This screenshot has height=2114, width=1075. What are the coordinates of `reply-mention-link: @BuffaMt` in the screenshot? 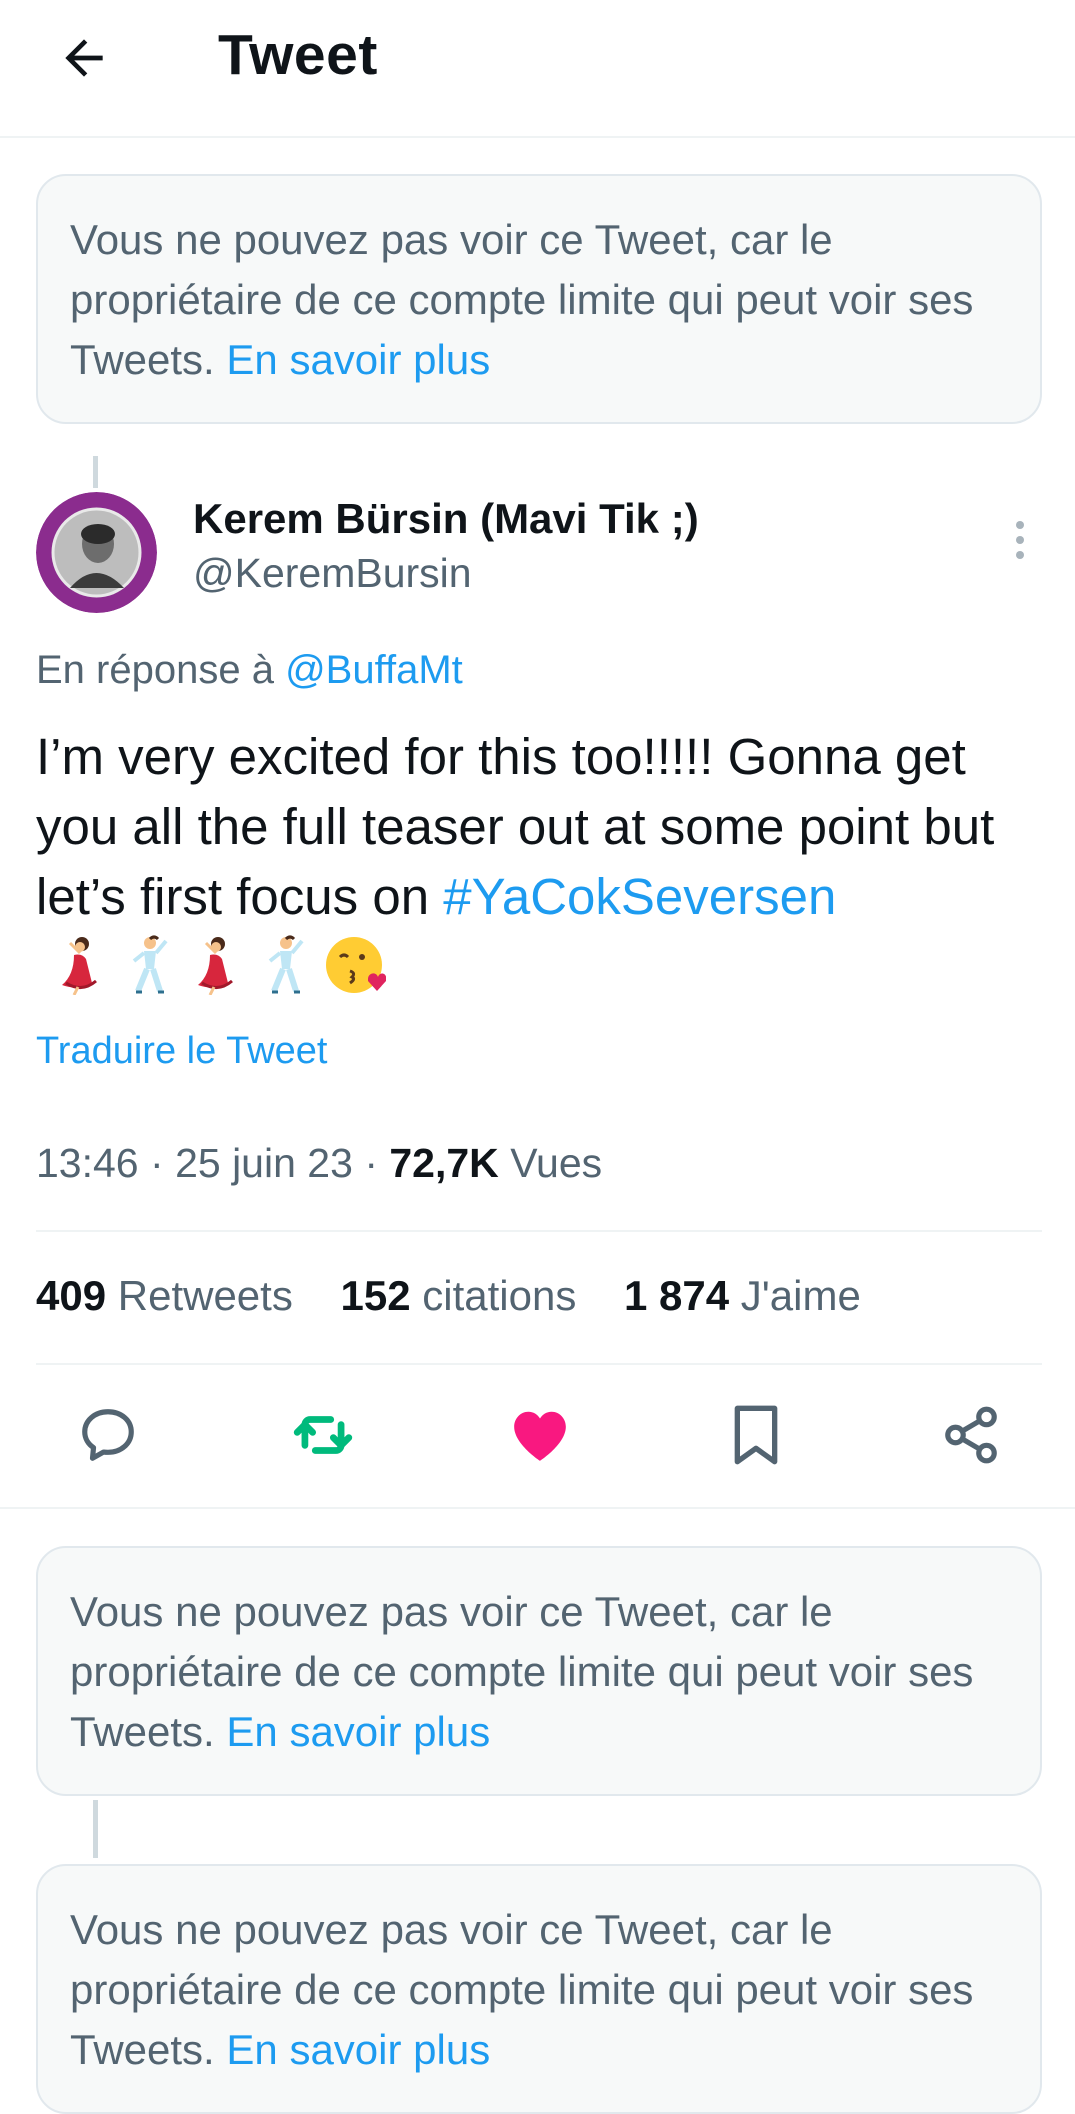 It's located at (374, 670).